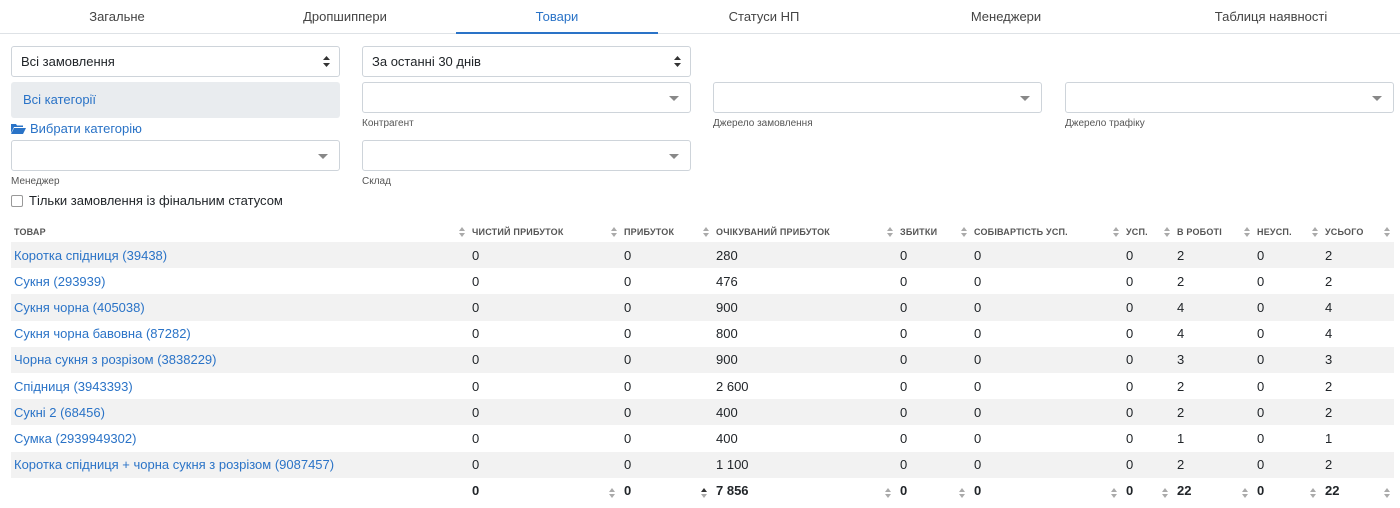 This screenshot has height=508, width=1400. Describe the element at coordinates (1214, 359) in the screenshot. I see `in-progress-cell: 3` at that location.